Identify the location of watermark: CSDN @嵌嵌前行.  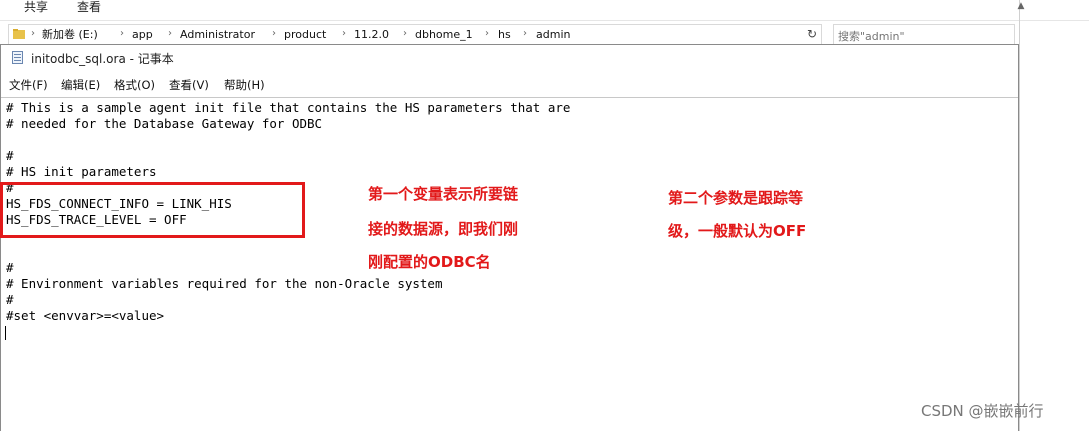
(982, 411).